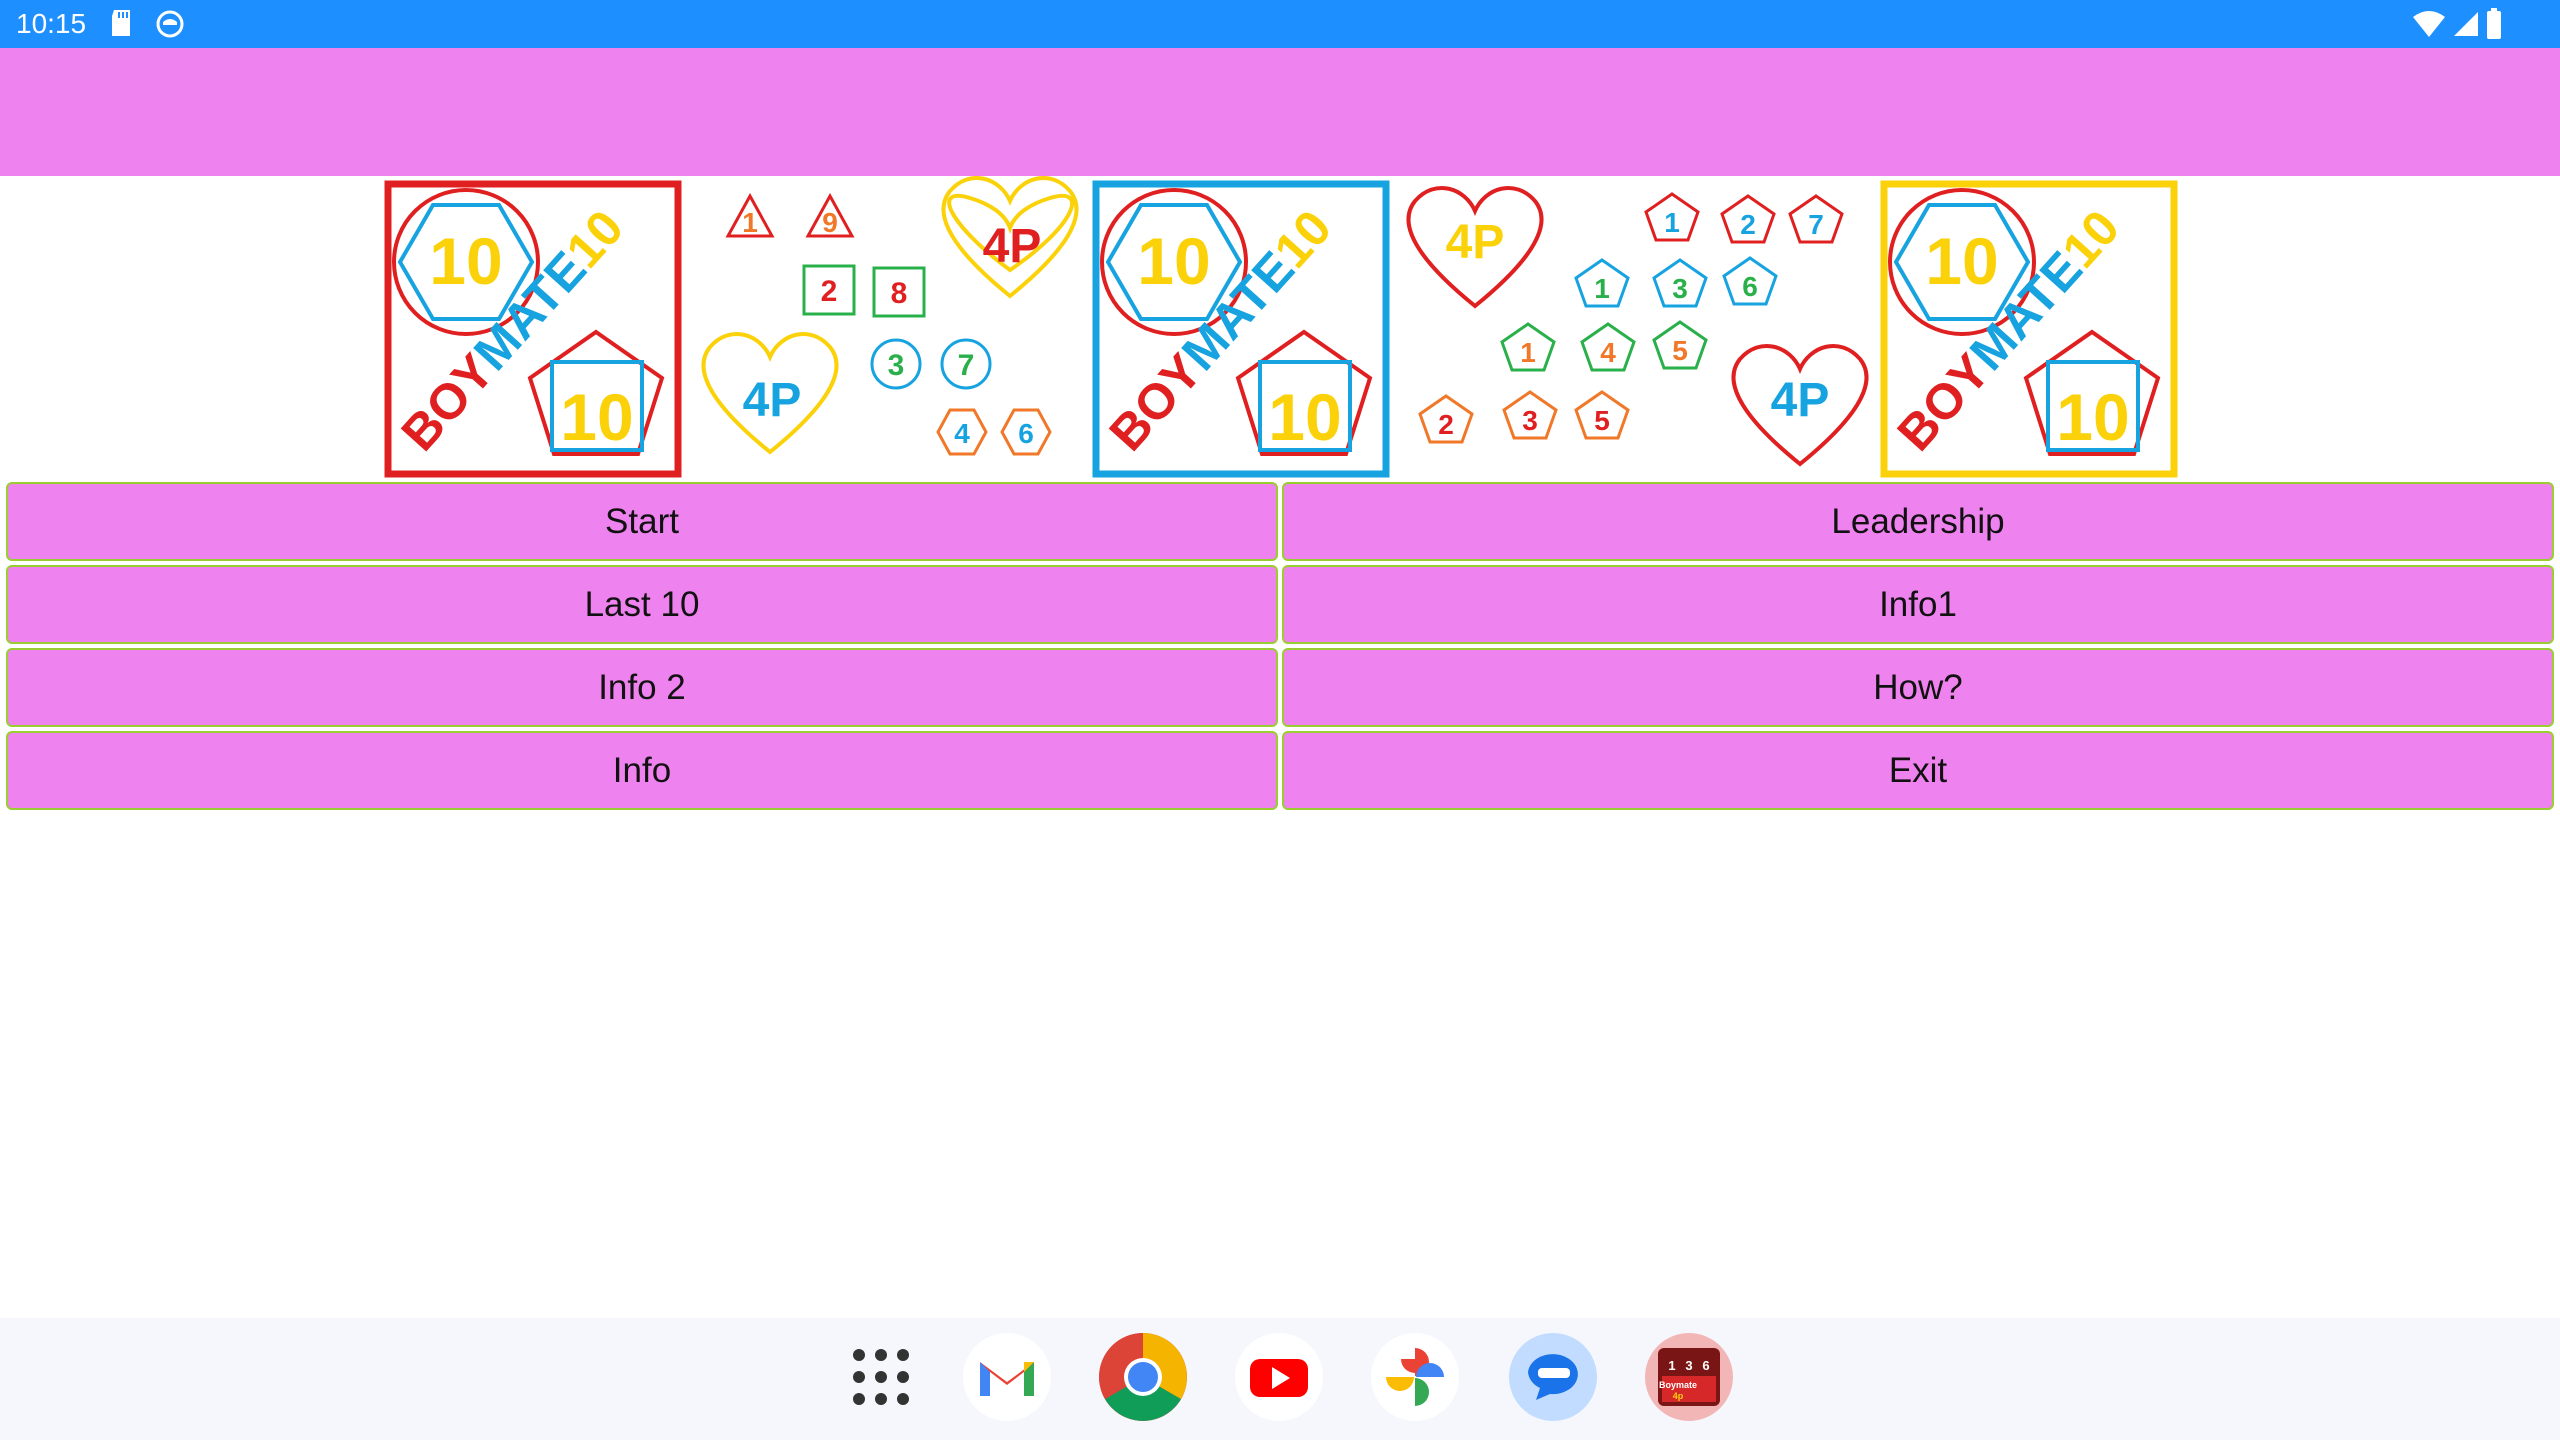 This screenshot has height=1440, width=2560. What do you see at coordinates (1007, 1377) in the screenshot?
I see `gmail-icon` at bounding box center [1007, 1377].